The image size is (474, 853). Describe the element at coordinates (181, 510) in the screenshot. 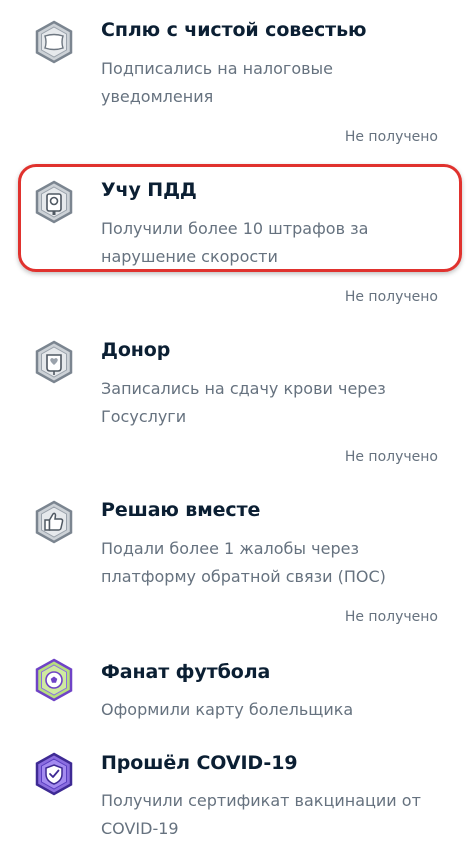

I see `achievement-title: Решаю вместе` at that location.